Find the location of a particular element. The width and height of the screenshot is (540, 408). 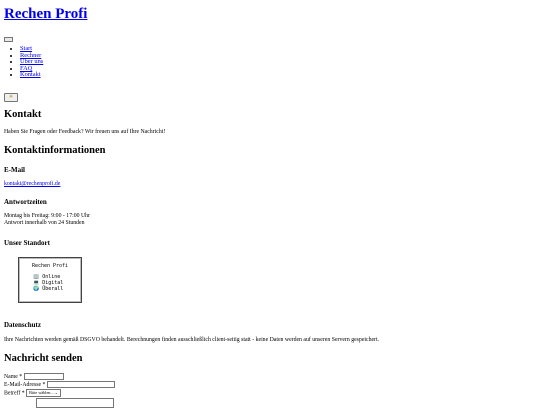

chevron-down-icon: ⌄ is located at coordinates (56, 392).